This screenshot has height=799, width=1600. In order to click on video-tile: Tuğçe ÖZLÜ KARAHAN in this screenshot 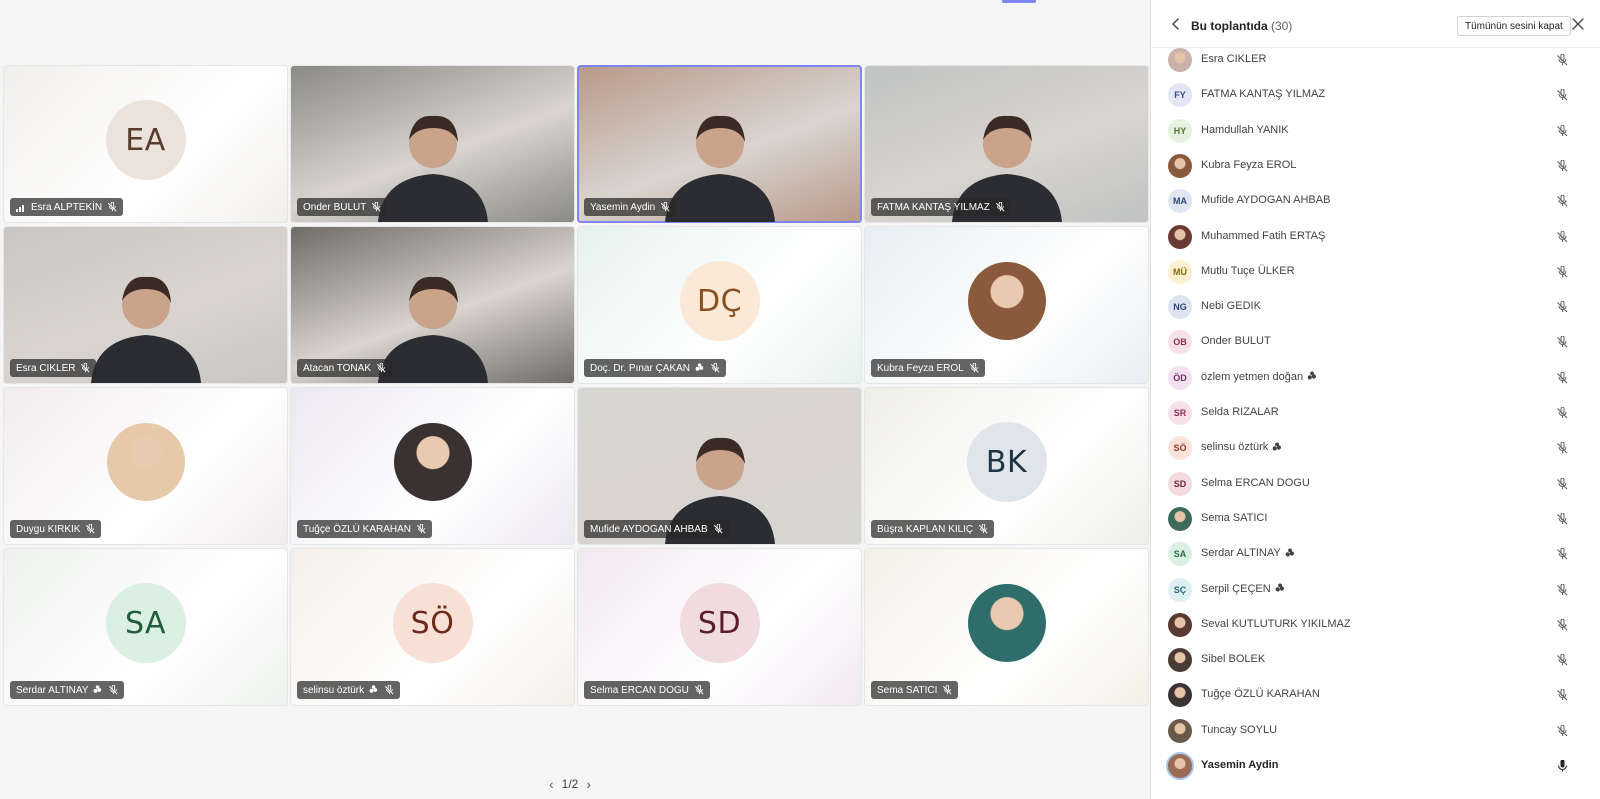, I will do `click(432, 466)`.